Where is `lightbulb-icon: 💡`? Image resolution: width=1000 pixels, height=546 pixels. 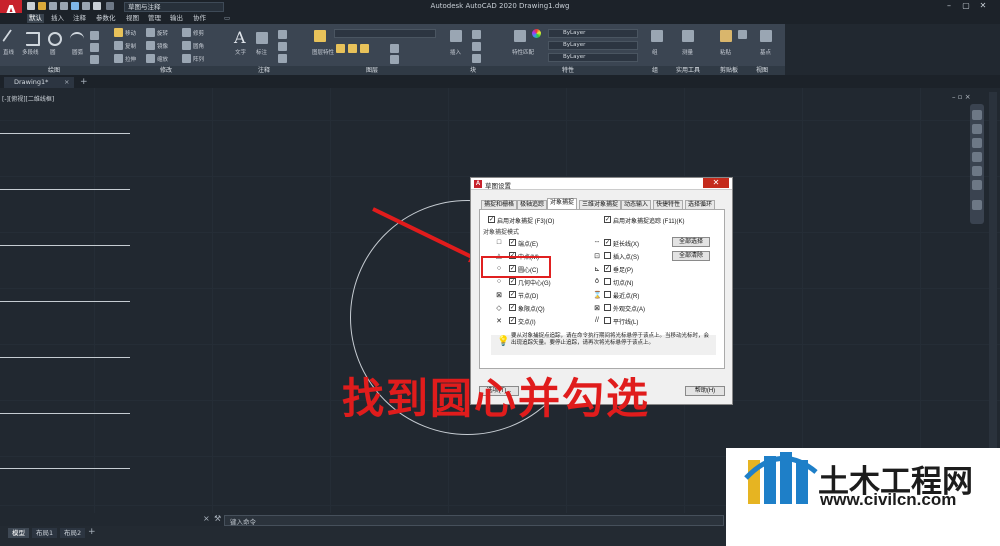 lightbulb-icon: 💡 is located at coordinates (503, 341).